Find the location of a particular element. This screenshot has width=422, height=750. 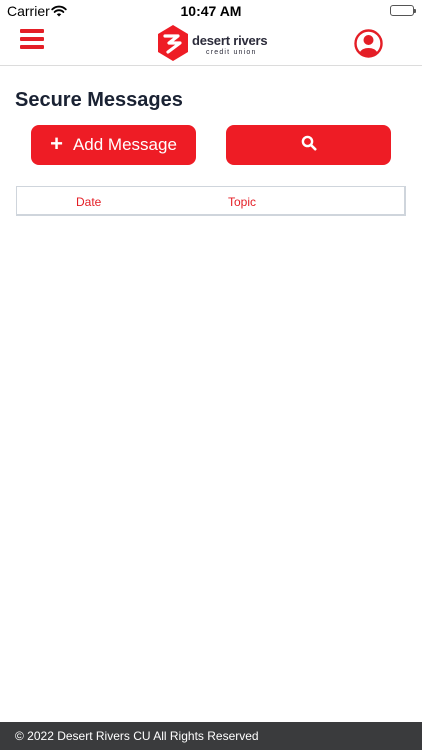

user-account-icon is located at coordinates (368, 43).